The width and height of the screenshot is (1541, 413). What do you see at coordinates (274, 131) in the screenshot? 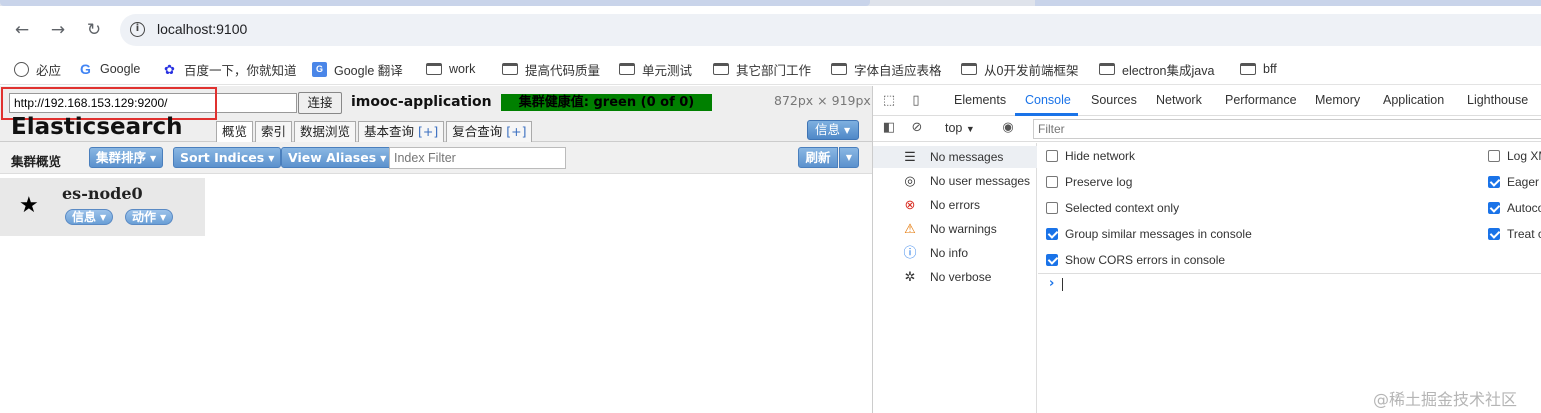
I see `tab-indices: 索引` at bounding box center [274, 131].